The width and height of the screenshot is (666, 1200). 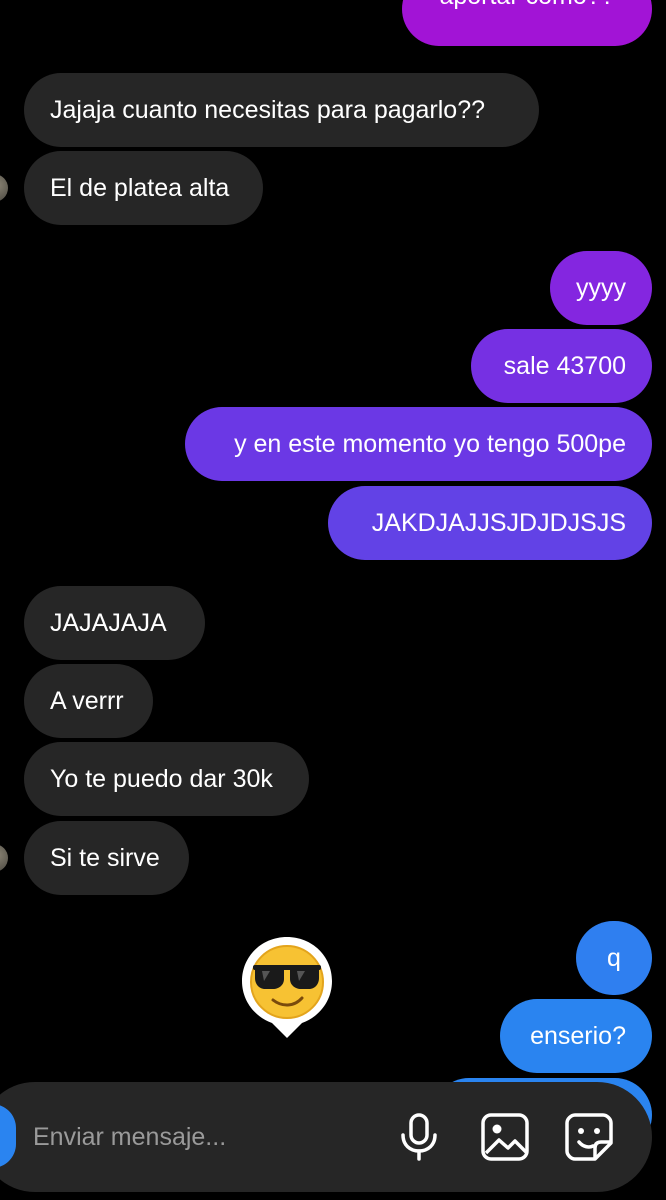 I want to click on message-bubble-incoming: Yo te puedo dar 30k, so click(x=166, y=779).